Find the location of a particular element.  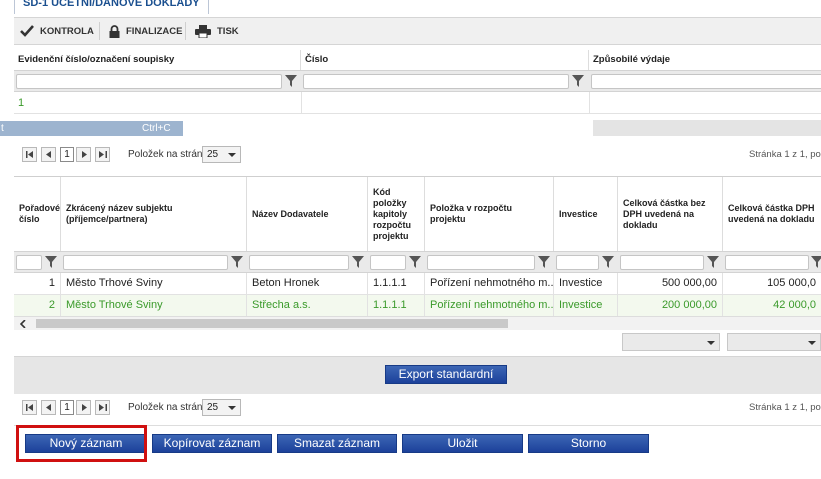

column-header: Pořadové číslo is located at coordinates (37, 214).